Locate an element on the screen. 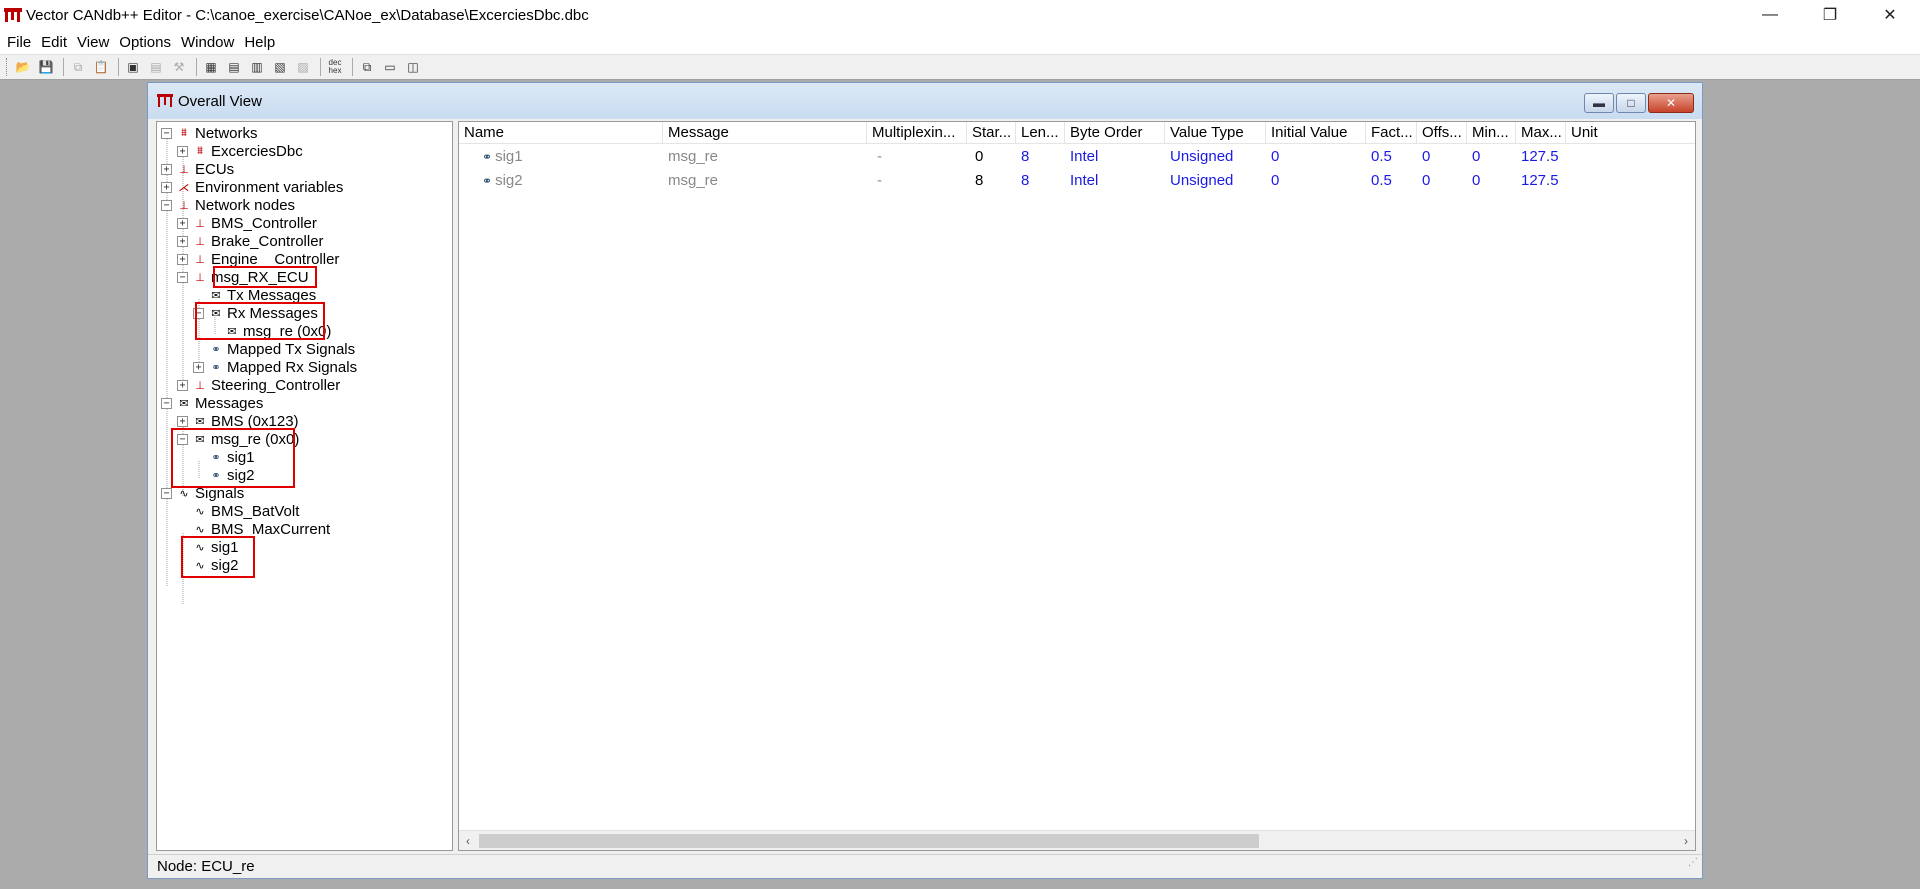 The image size is (1920, 889). menu-window: Window is located at coordinates (207, 42).